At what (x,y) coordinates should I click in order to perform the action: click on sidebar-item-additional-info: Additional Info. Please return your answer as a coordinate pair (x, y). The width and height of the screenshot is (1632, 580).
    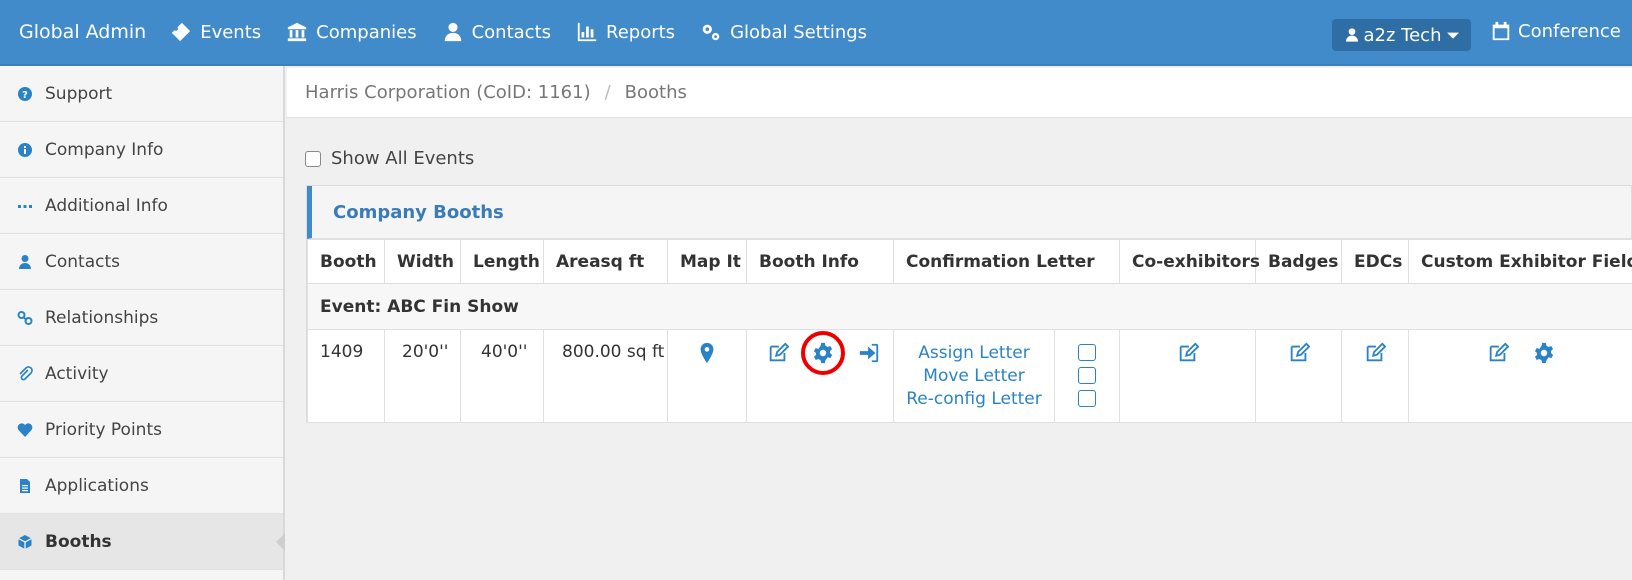
    Looking at the image, I should click on (141, 206).